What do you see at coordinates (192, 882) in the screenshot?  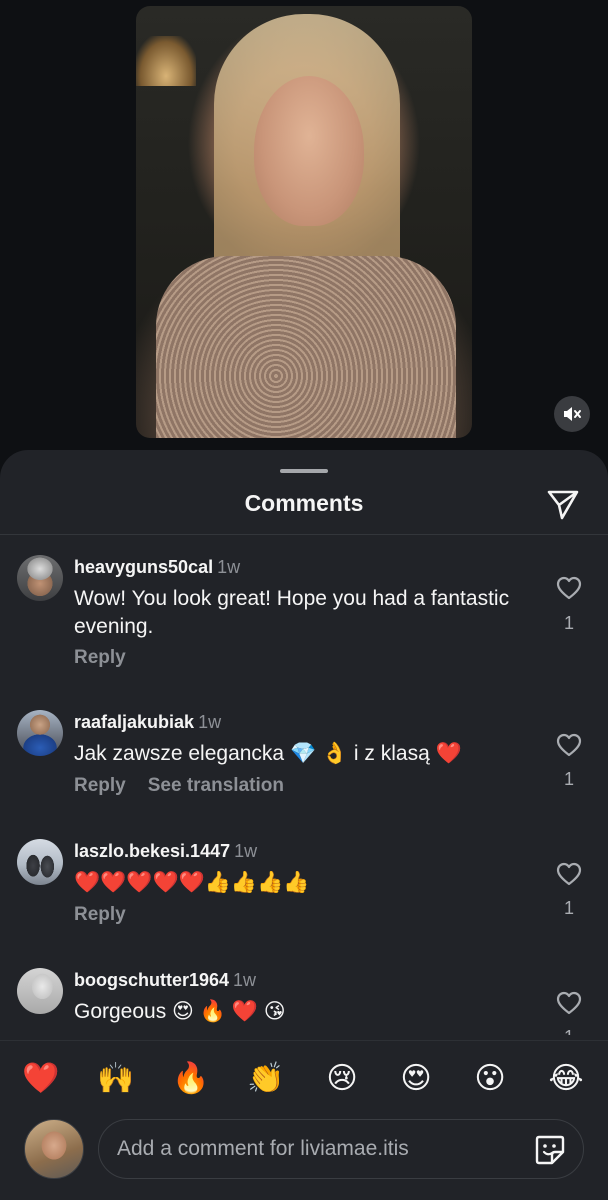 I see `comment-text: ❤️❤️❤️❤️❤️👍👍👍👍` at bounding box center [192, 882].